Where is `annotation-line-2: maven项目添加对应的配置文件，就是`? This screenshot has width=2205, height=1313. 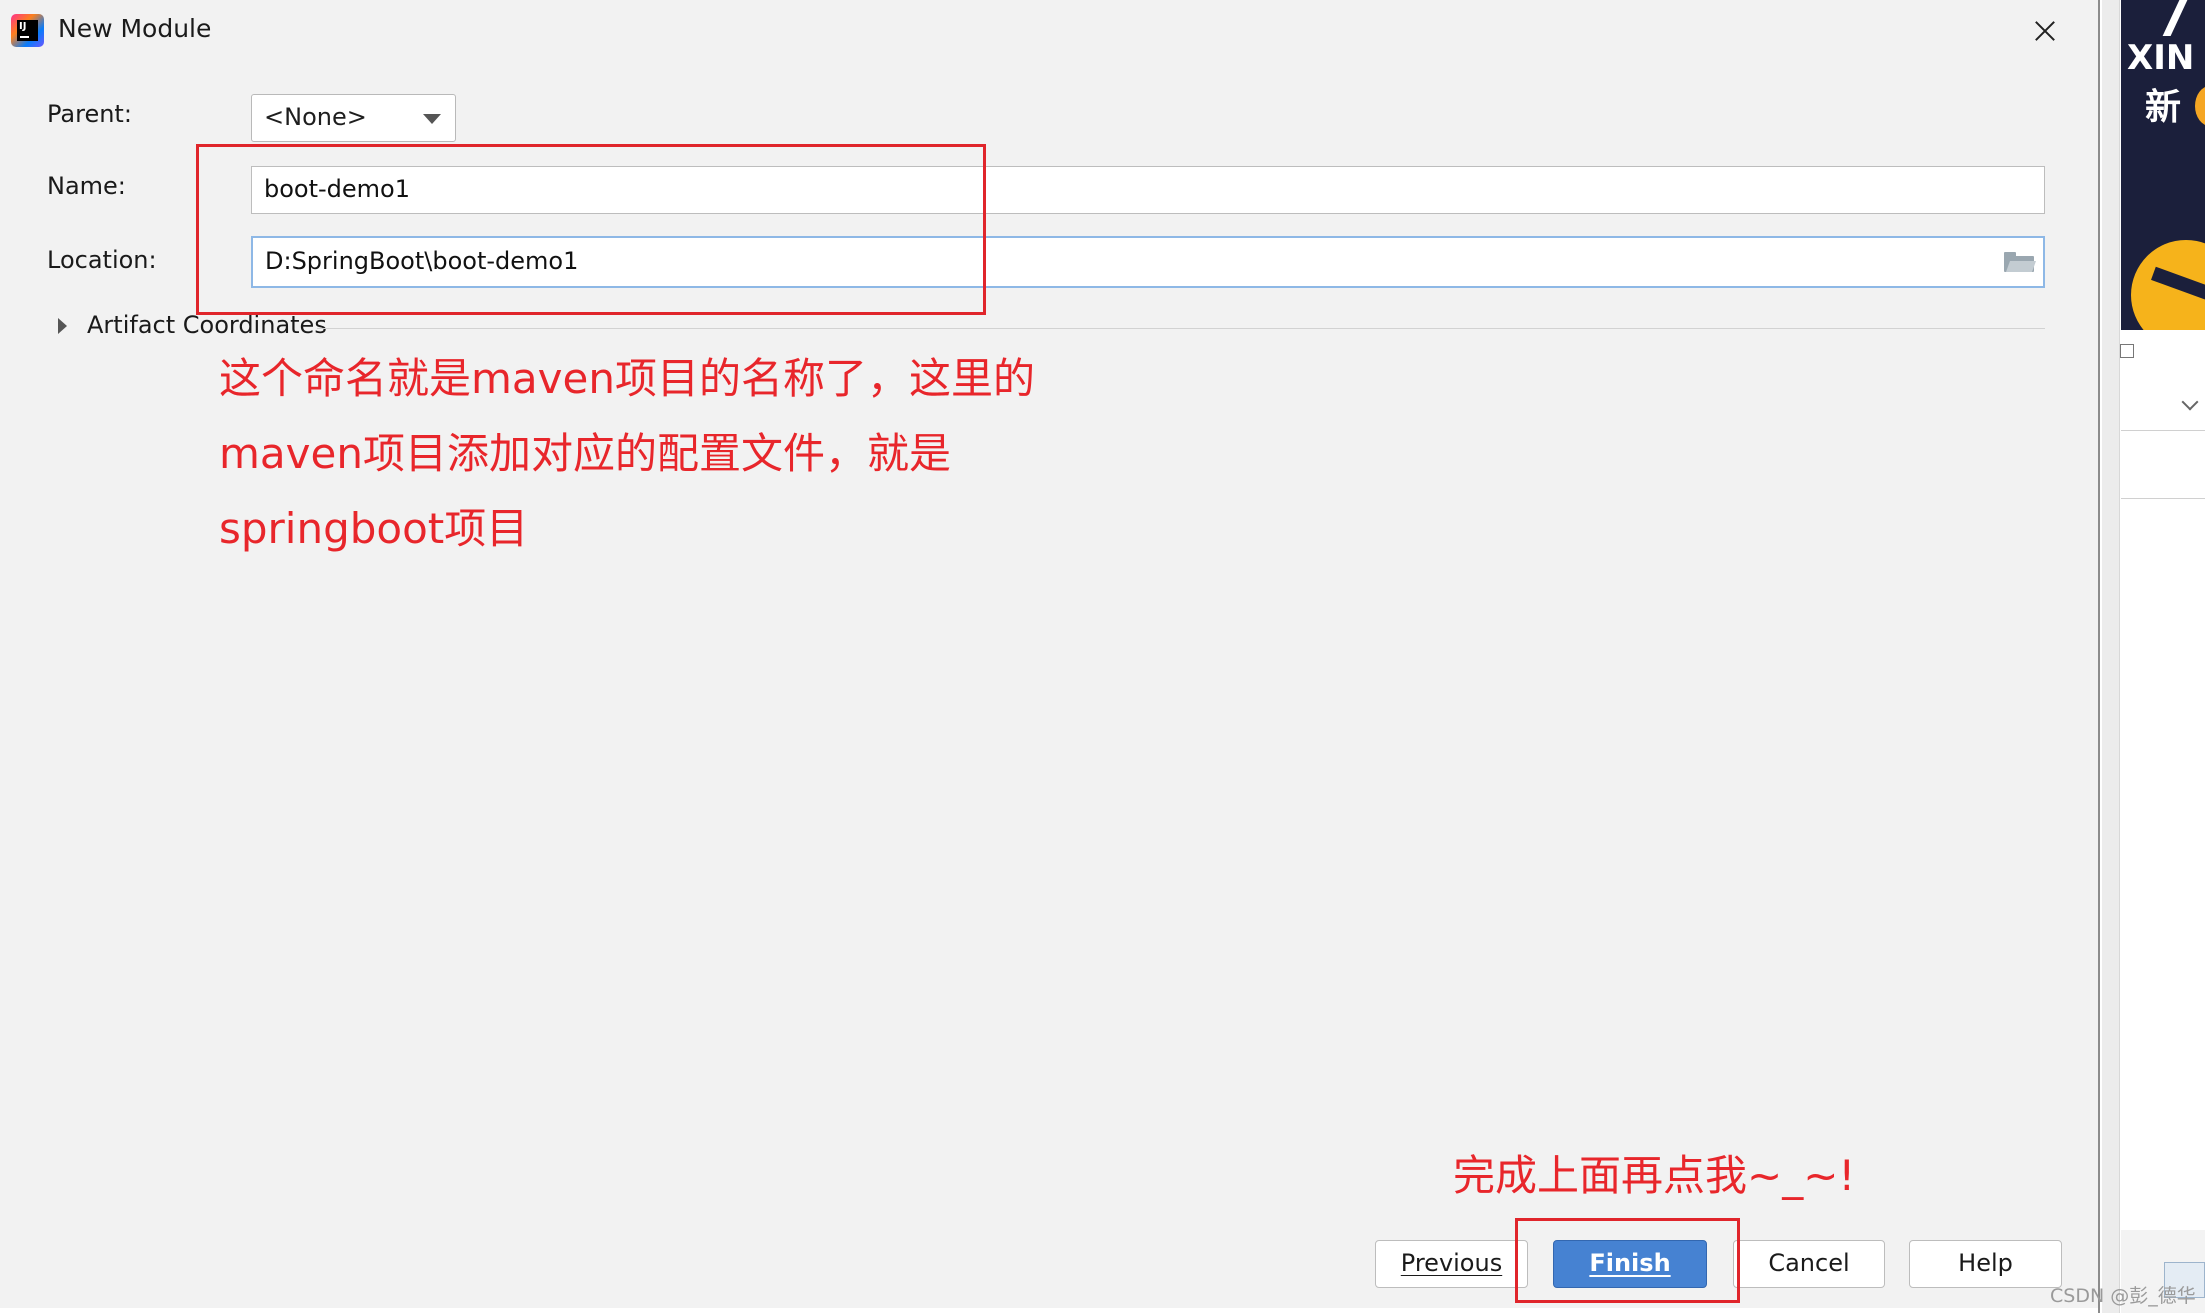 annotation-line-2: maven项目添加对应的配置文件，就是 is located at coordinates (585, 453).